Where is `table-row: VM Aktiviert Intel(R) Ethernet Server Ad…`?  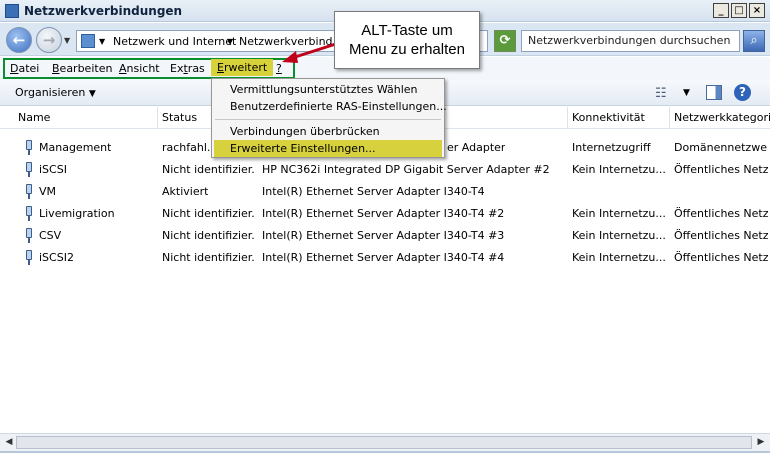 table-row: VM Aktiviert Intel(R) Ethernet Server Ad… is located at coordinates (385, 192).